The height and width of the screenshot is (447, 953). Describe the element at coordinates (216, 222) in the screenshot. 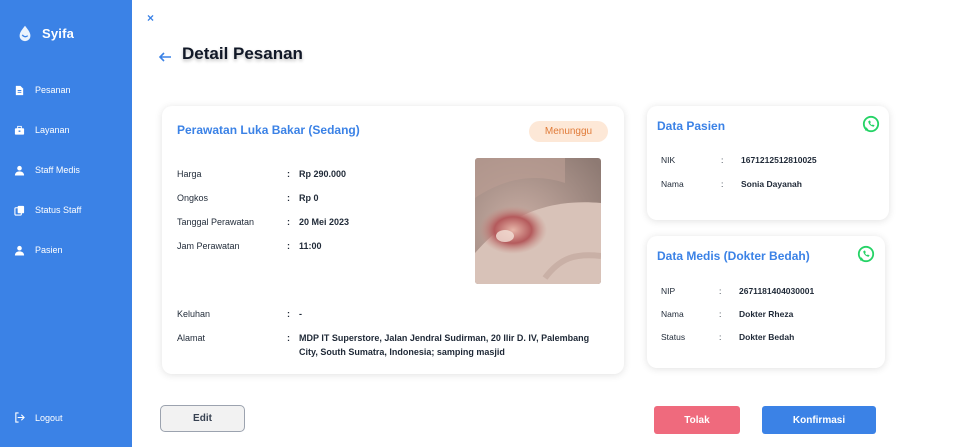

I see `field-label: Tanggal Perawatan` at that location.